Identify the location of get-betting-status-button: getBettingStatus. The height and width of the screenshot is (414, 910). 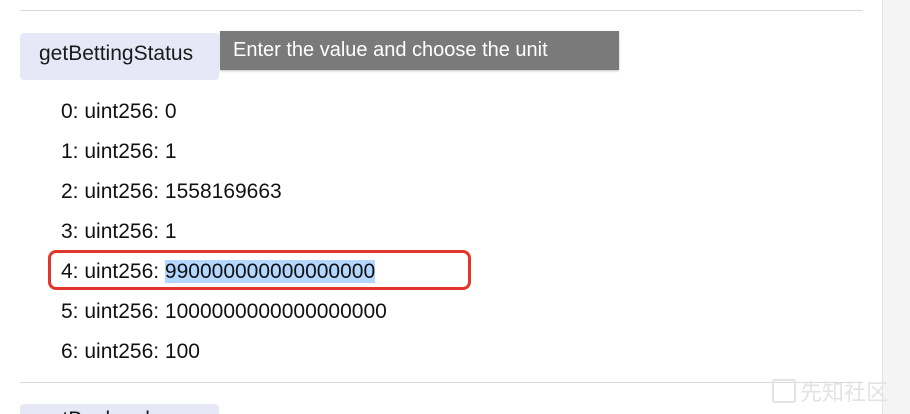
(119, 56).